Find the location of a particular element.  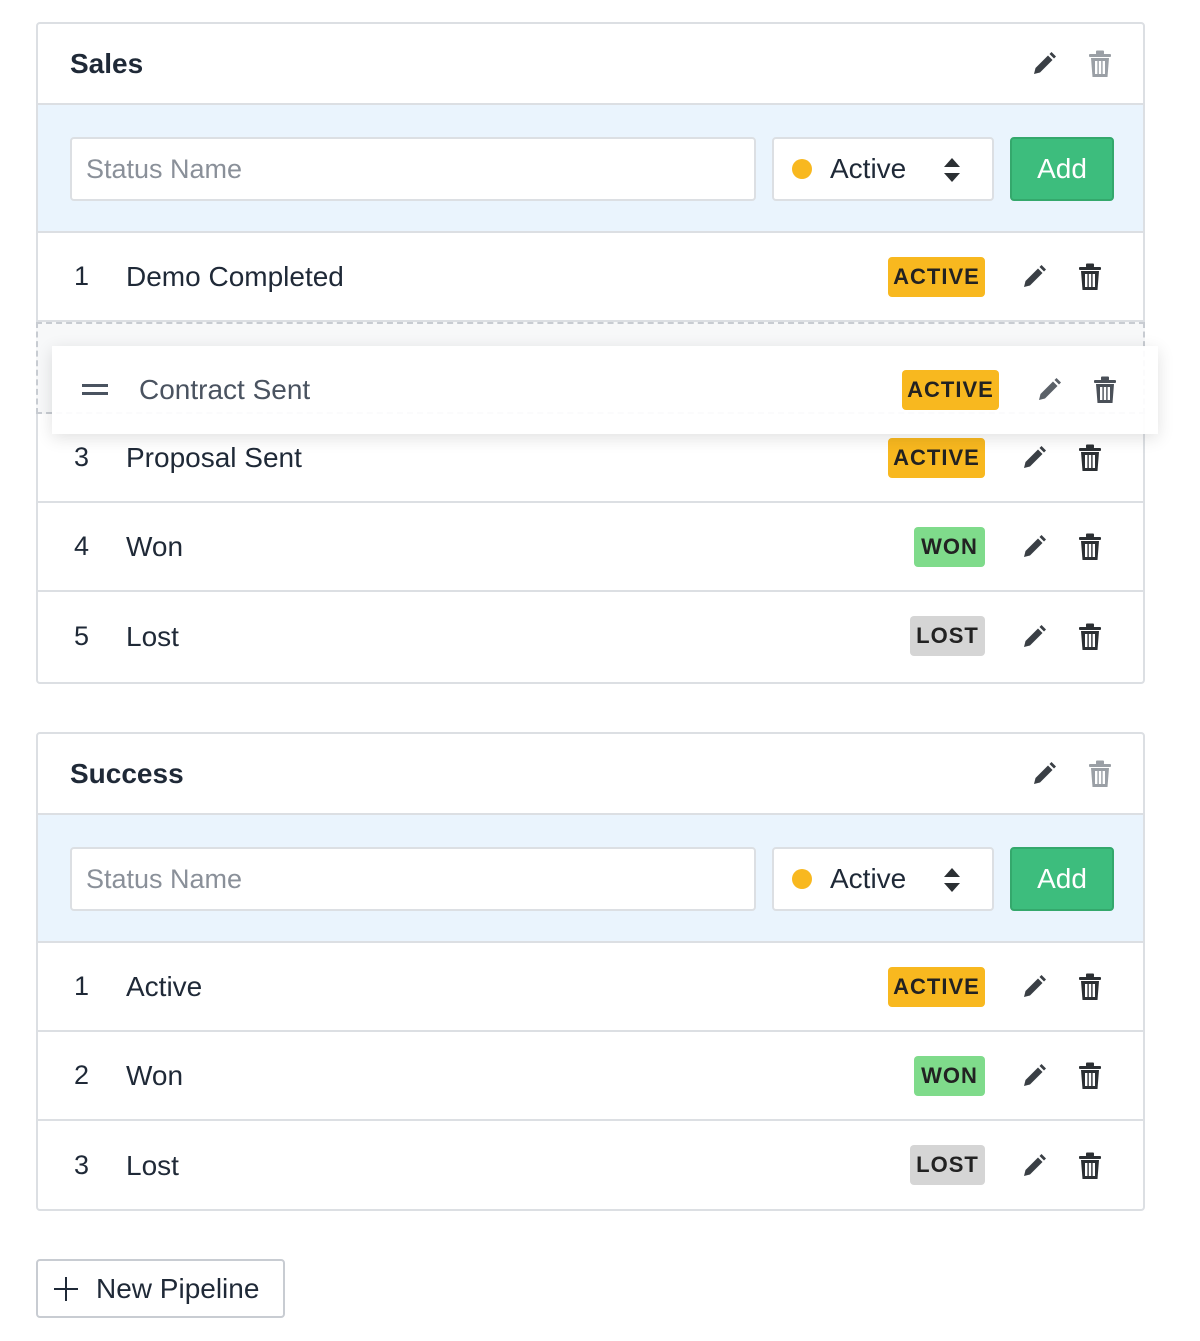

status-row: 1 Demo Completed ACTIVE is located at coordinates (590, 277).